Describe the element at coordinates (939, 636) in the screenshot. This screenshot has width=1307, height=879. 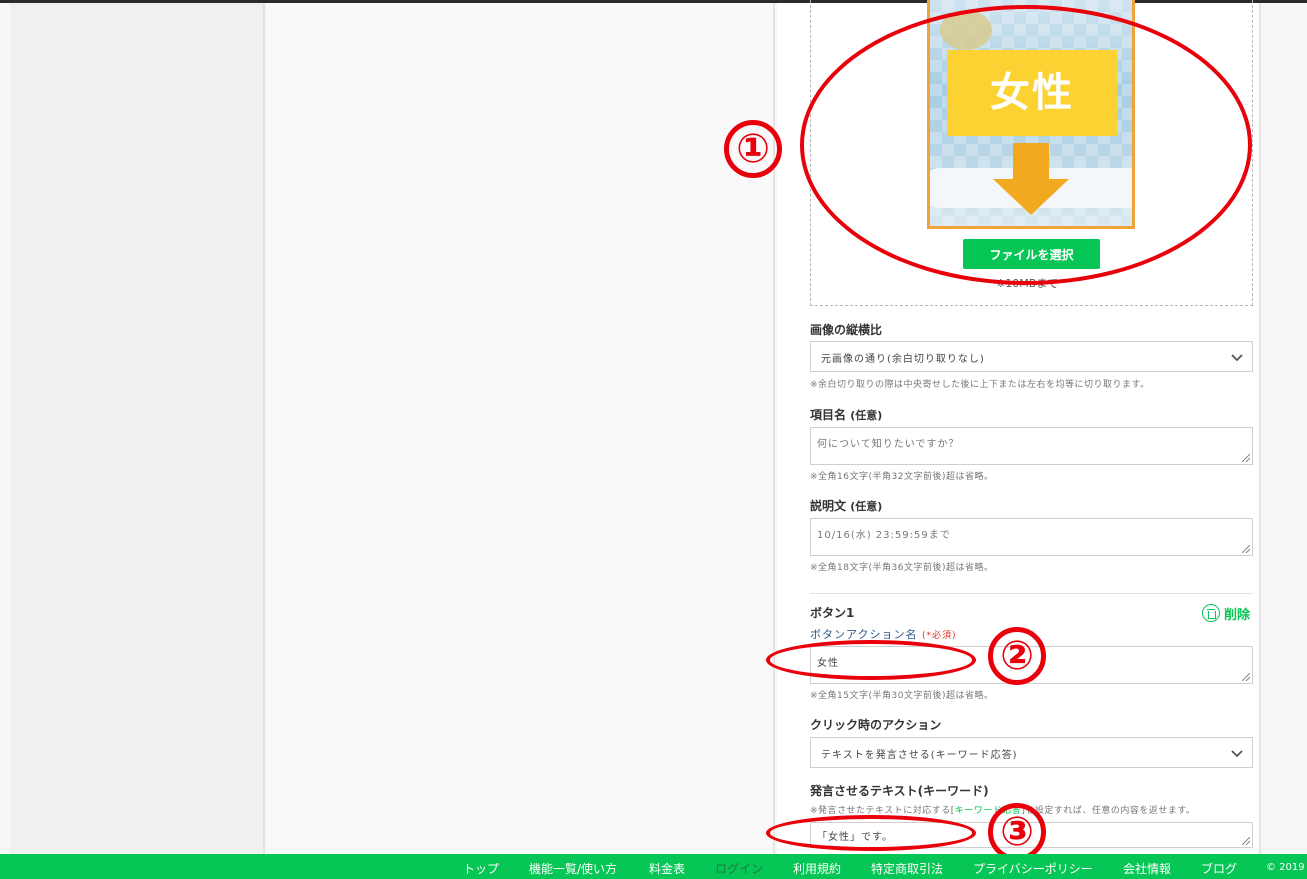
I see `required-tag: (*必須)` at that location.